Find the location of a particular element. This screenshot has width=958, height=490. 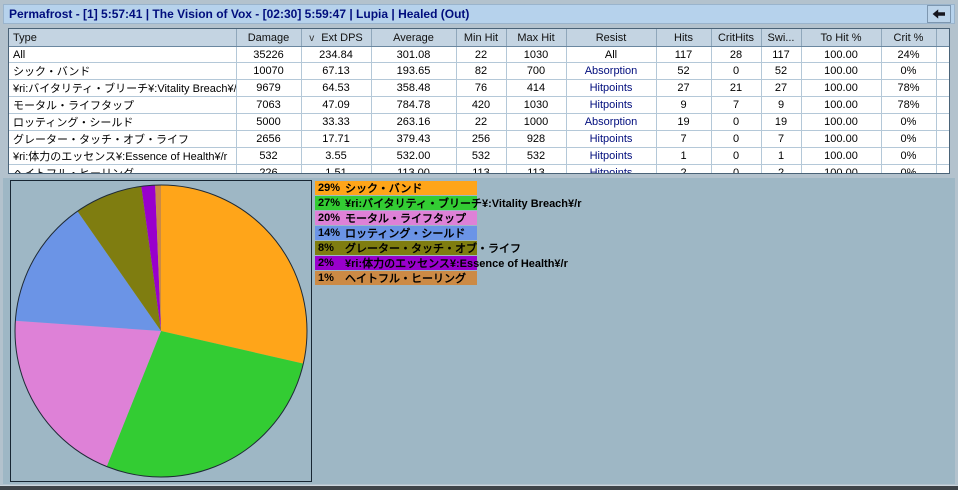

column-header-3: Average is located at coordinates (414, 38).